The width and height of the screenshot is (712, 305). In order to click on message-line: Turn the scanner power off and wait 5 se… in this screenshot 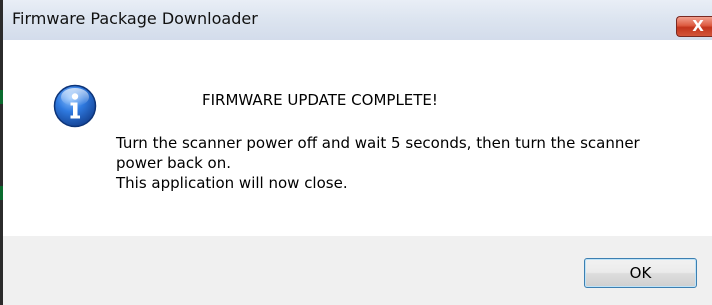, I will do `click(378, 143)`.